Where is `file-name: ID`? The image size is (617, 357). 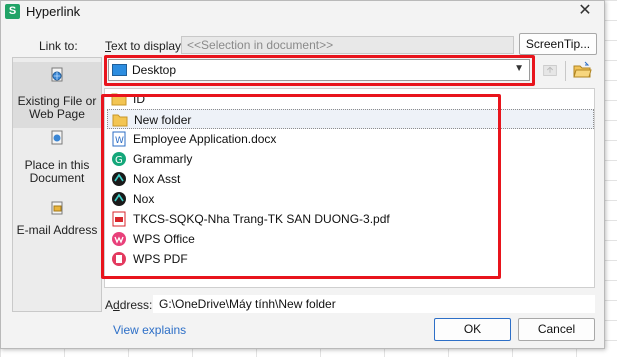 file-name: ID is located at coordinates (139, 99).